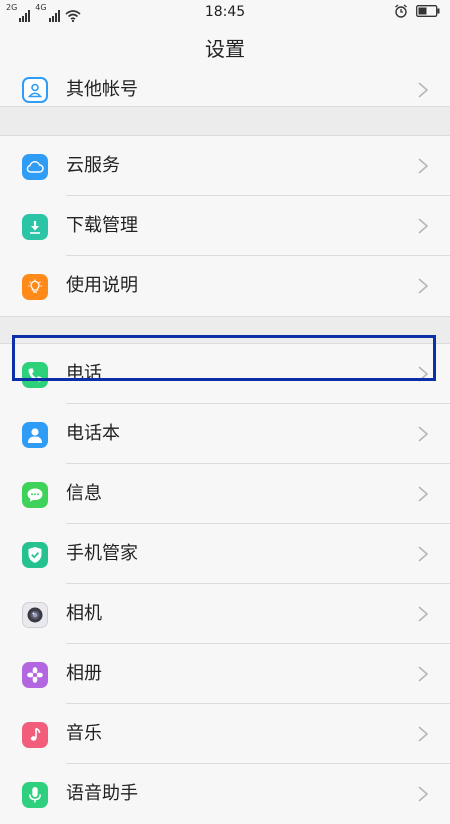 The height and width of the screenshot is (824, 450). I want to click on settings-item-label: 电话, so click(84, 373).